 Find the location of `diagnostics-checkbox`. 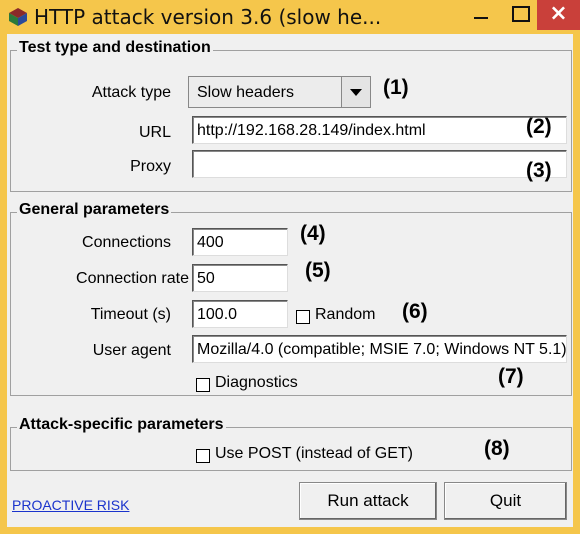

diagnostics-checkbox is located at coordinates (203, 385).